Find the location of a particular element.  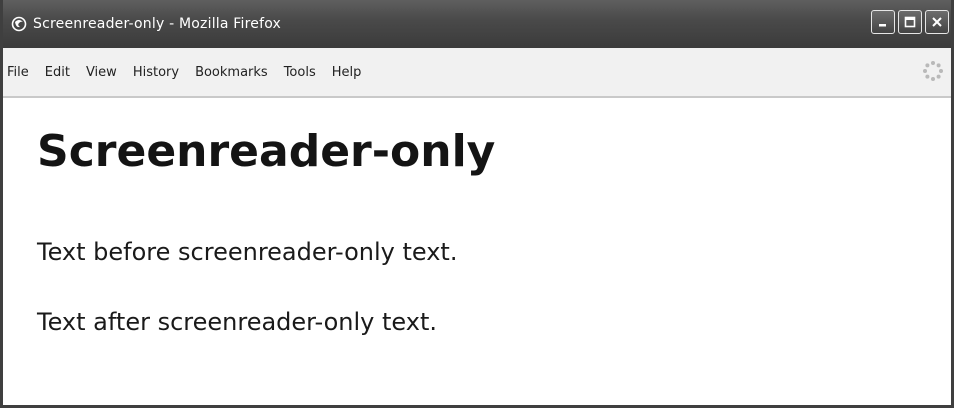

menu-history: History is located at coordinates (156, 72).